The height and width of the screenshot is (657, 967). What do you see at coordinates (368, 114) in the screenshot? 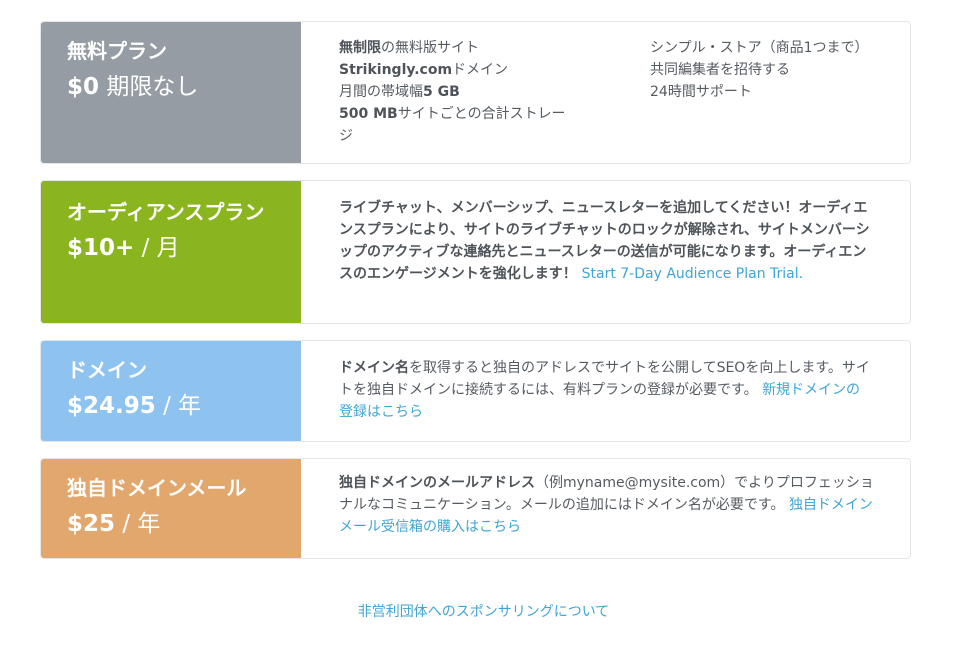
I see `feature-bold: 500 MB` at bounding box center [368, 114].